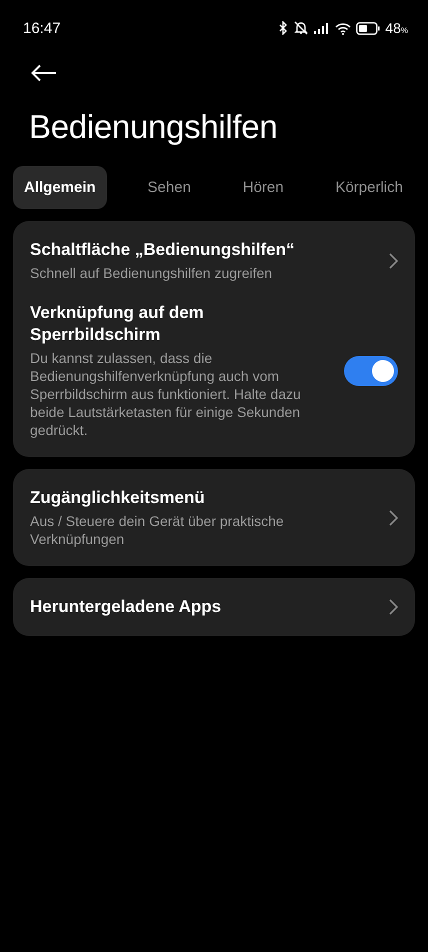 The width and height of the screenshot is (428, 952). I want to click on bluetooth-icon, so click(283, 28).